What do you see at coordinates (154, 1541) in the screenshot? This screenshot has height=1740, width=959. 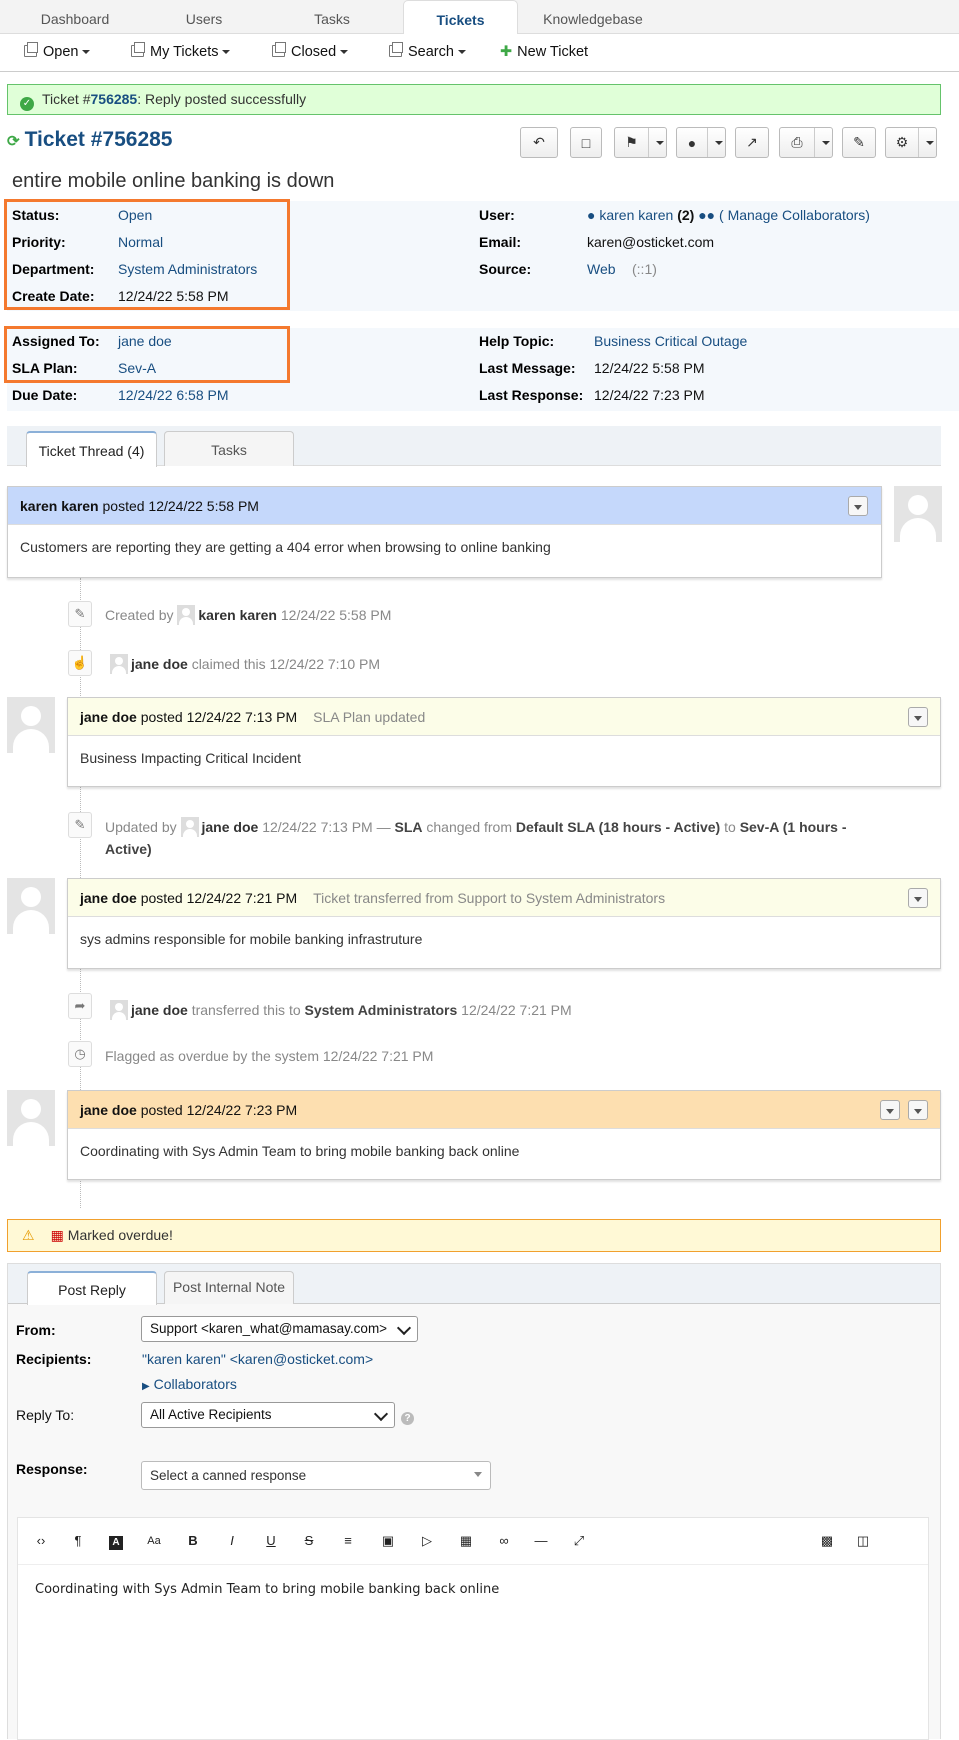 I see `font-size-icon: Aa` at bounding box center [154, 1541].